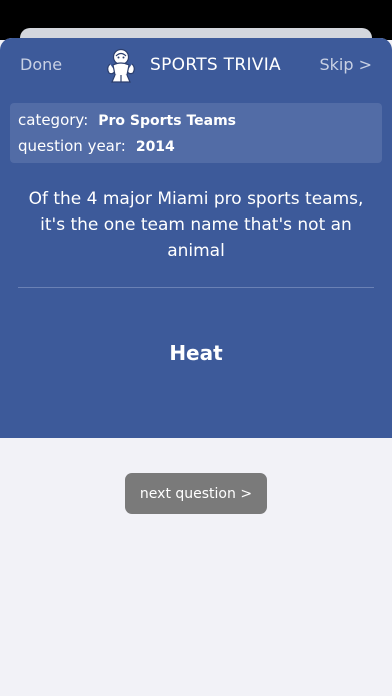  I want to click on category-row: category: Pro Sports Teams, so click(127, 120).